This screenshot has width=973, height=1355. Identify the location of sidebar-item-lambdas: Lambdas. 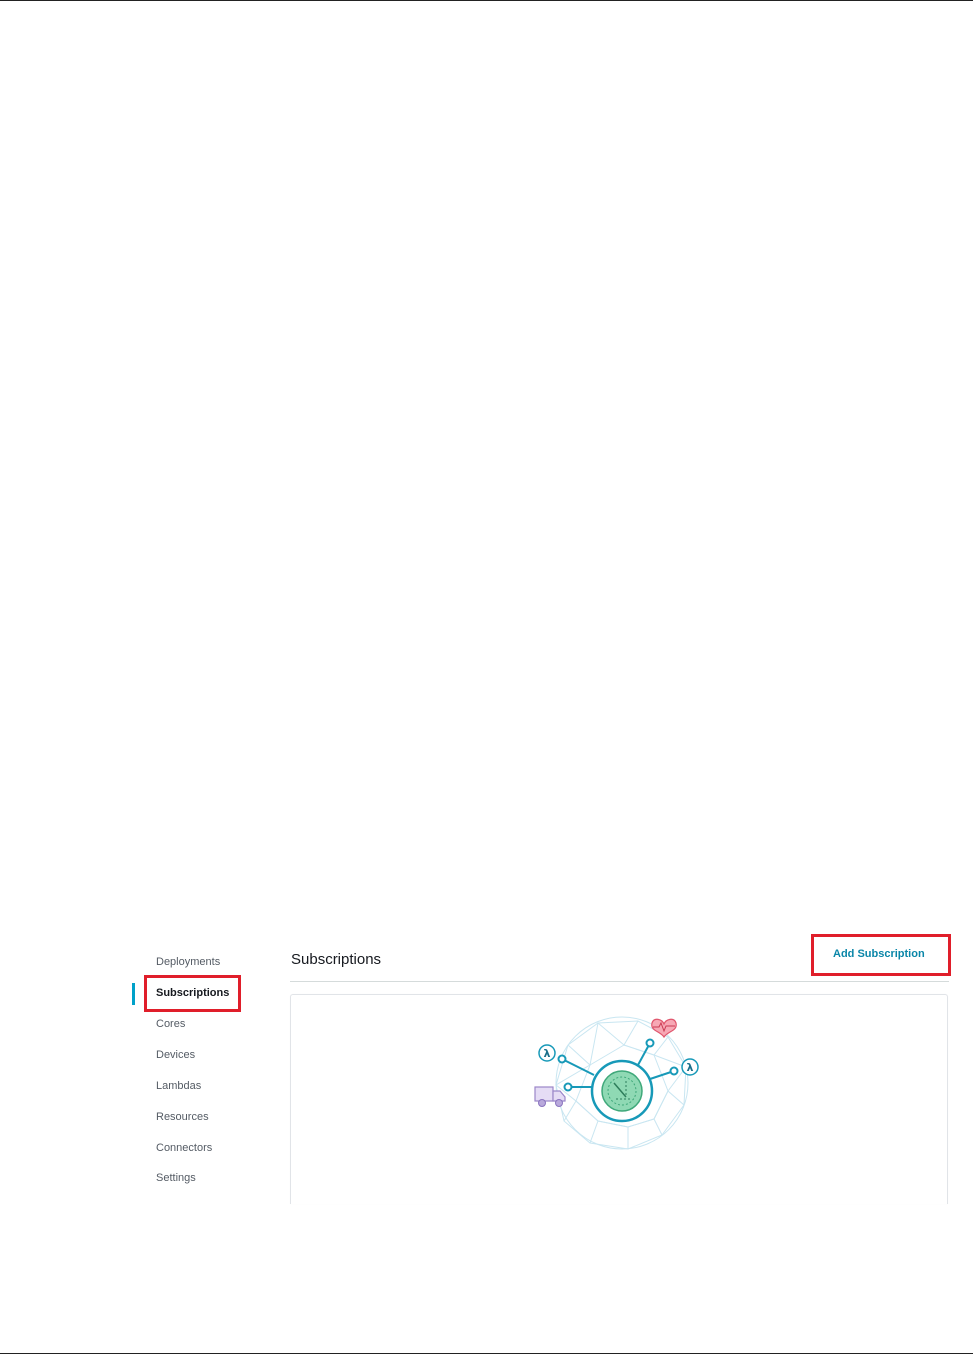
(178, 1086).